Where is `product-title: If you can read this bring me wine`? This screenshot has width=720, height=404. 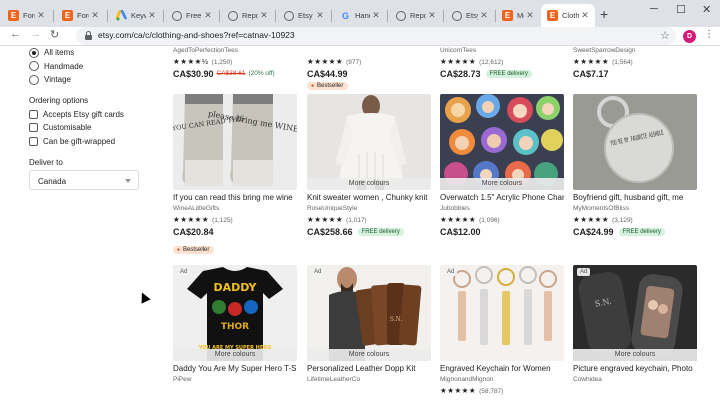
product-title: If you can read this bring me wine is located at coordinates (235, 198).